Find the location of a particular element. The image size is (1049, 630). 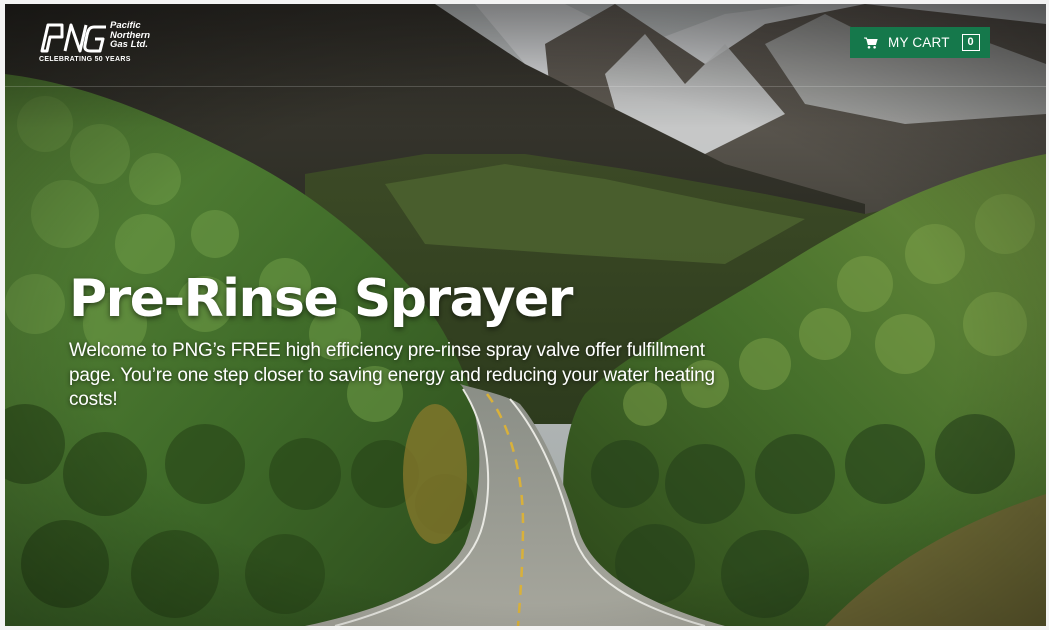

my-cart-button: MY CART 0 is located at coordinates (920, 42).